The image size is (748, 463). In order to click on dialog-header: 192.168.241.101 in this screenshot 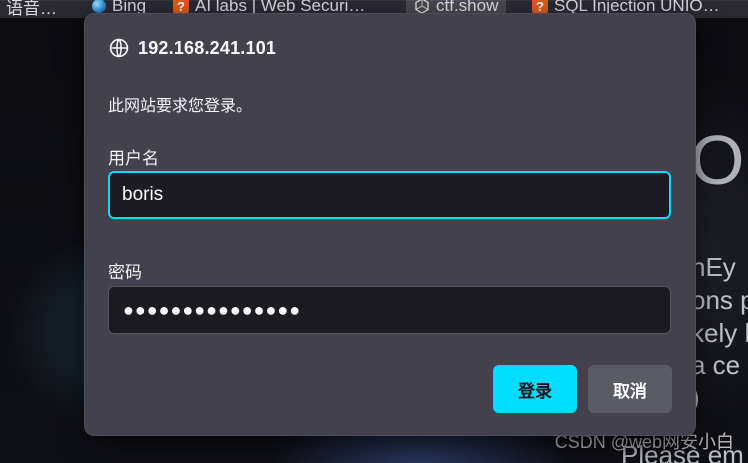, I will do `click(192, 48)`.